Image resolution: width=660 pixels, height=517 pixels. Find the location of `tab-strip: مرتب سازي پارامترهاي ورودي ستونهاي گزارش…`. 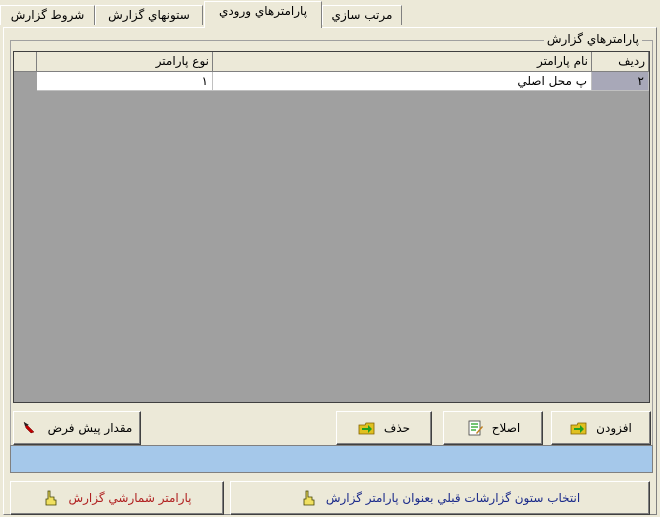

tab-strip: مرتب سازي پارامترهاي ورودي ستونهاي گزارش… is located at coordinates (330, 14).